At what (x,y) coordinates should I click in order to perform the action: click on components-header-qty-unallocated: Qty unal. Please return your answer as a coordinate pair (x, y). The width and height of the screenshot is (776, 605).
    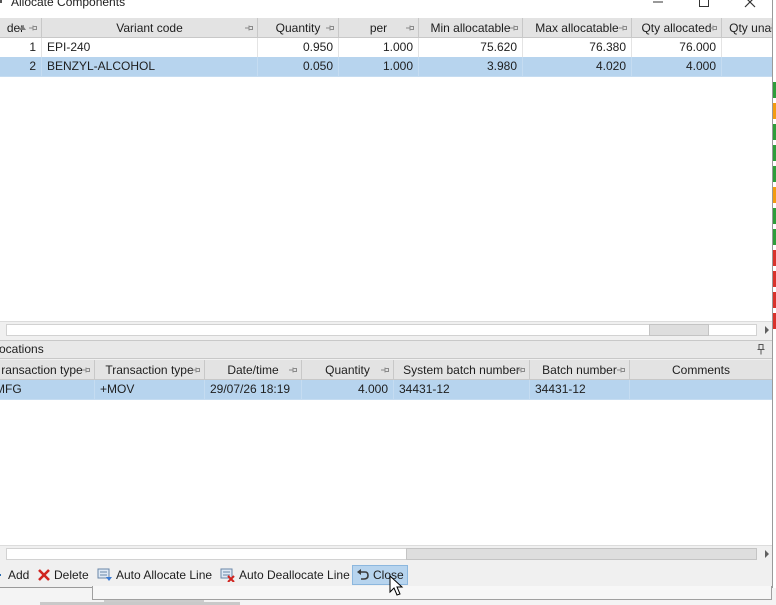
    Looking at the image, I should click on (747, 28).